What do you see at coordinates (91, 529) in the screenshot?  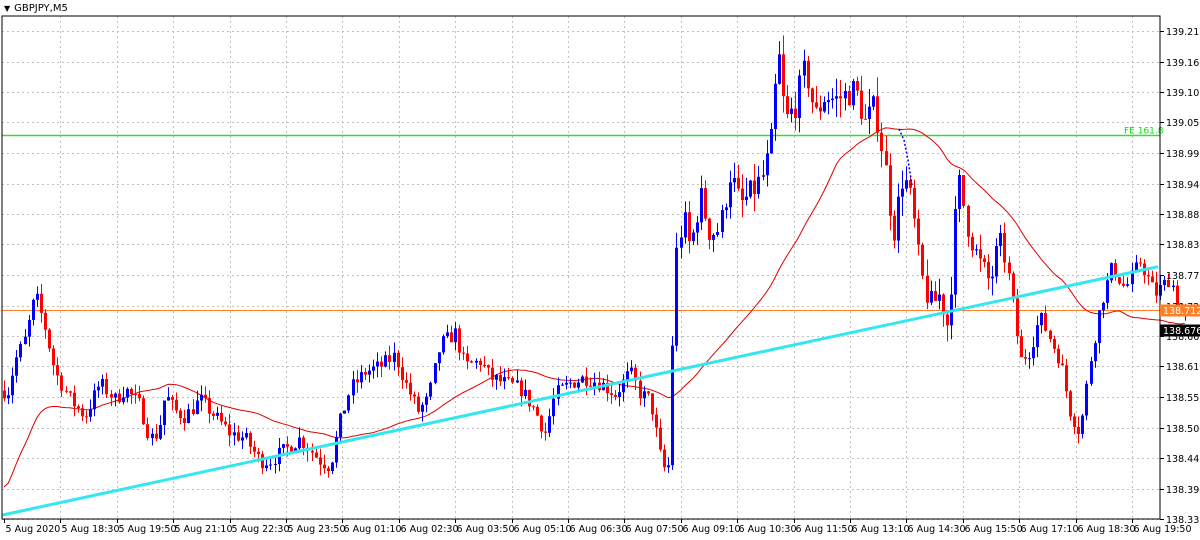 I see `x-tick-label: 5 Aug 18:30` at bounding box center [91, 529].